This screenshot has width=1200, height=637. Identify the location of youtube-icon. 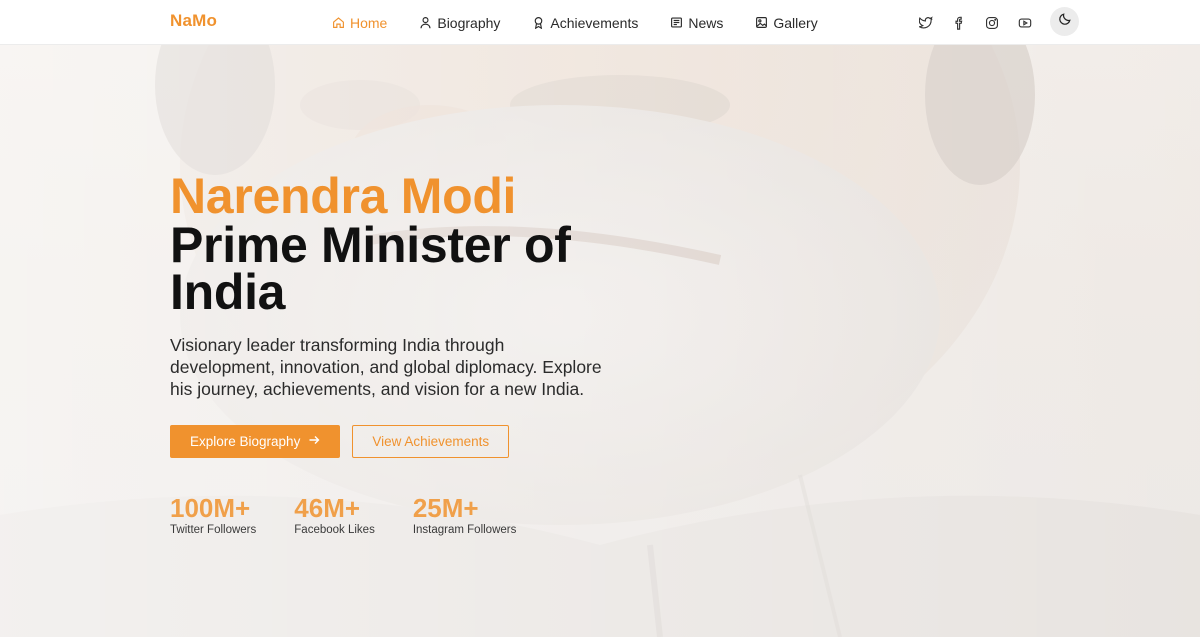
(1025, 23).